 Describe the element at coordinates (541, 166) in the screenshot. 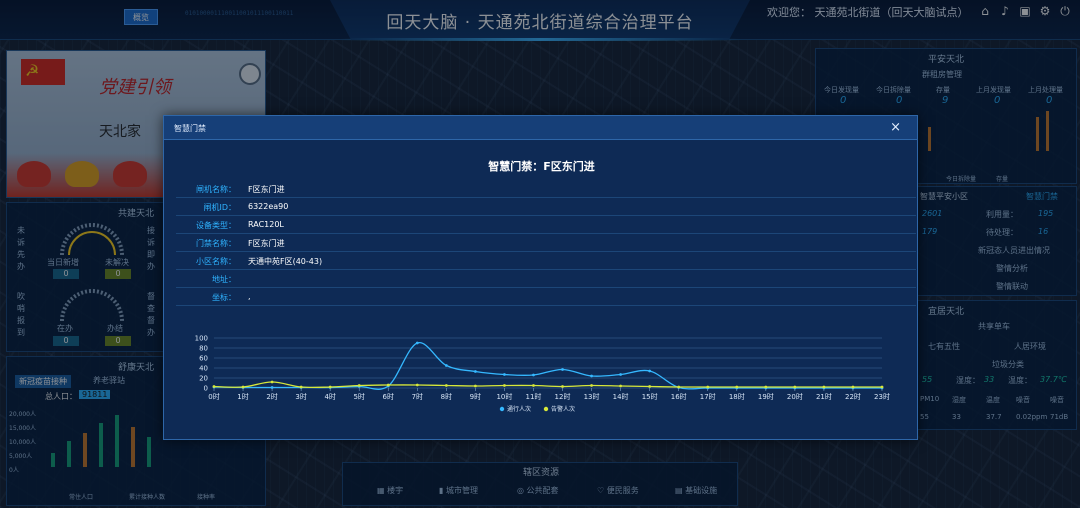

I see `gate-heading: 智慧门禁：F区东门进` at that location.